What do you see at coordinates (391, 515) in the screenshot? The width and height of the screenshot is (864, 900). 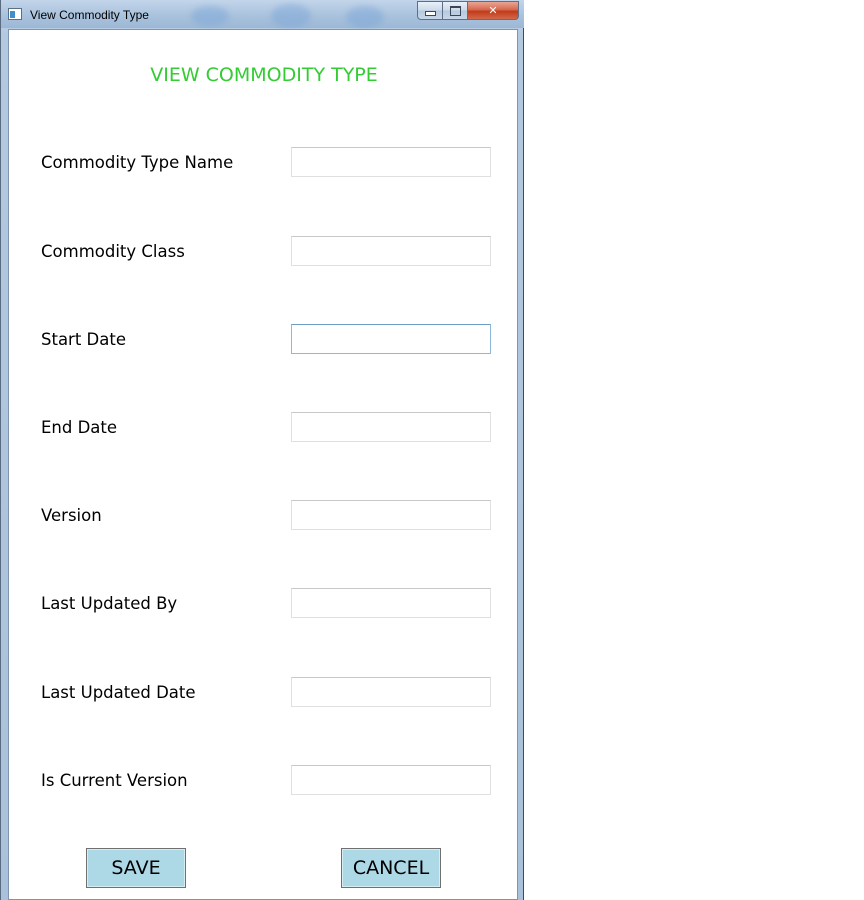 I see `version-field` at bounding box center [391, 515].